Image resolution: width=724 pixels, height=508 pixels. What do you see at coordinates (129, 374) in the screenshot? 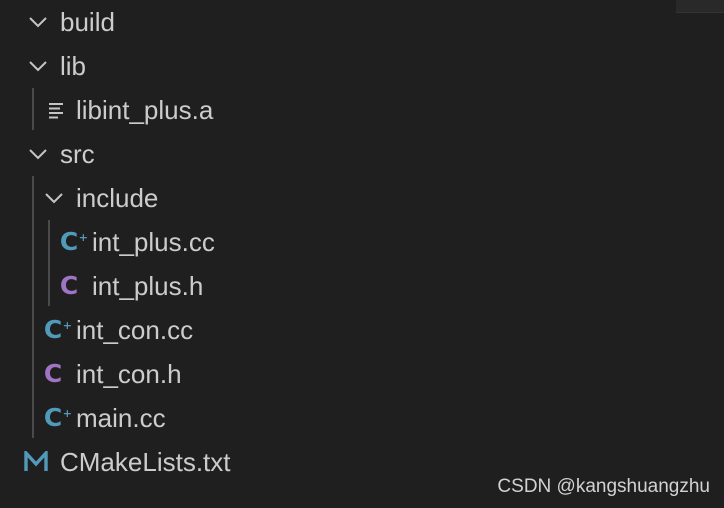
I see `file-label: int_con.h` at bounding box center [129, 374].